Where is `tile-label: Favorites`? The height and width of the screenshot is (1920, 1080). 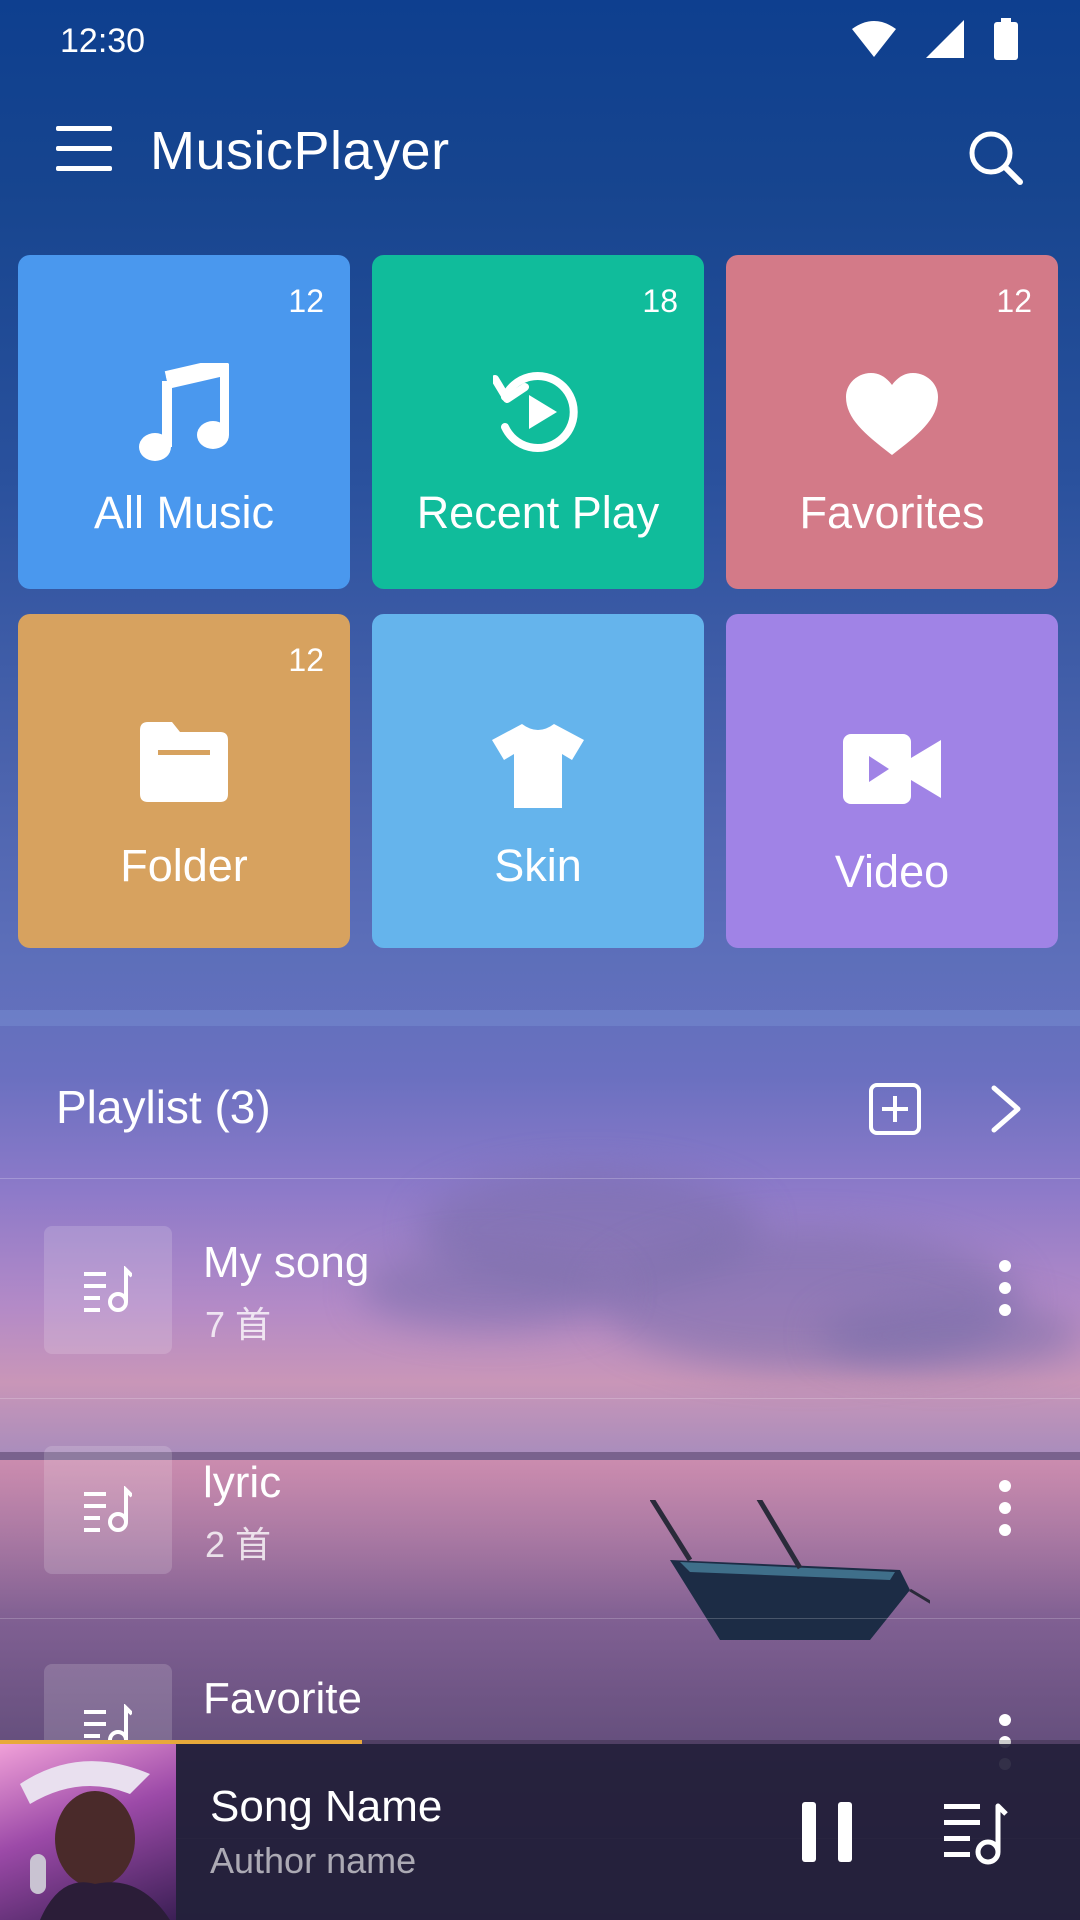 tile-label: Favorites is located at coordinates (892, 512).